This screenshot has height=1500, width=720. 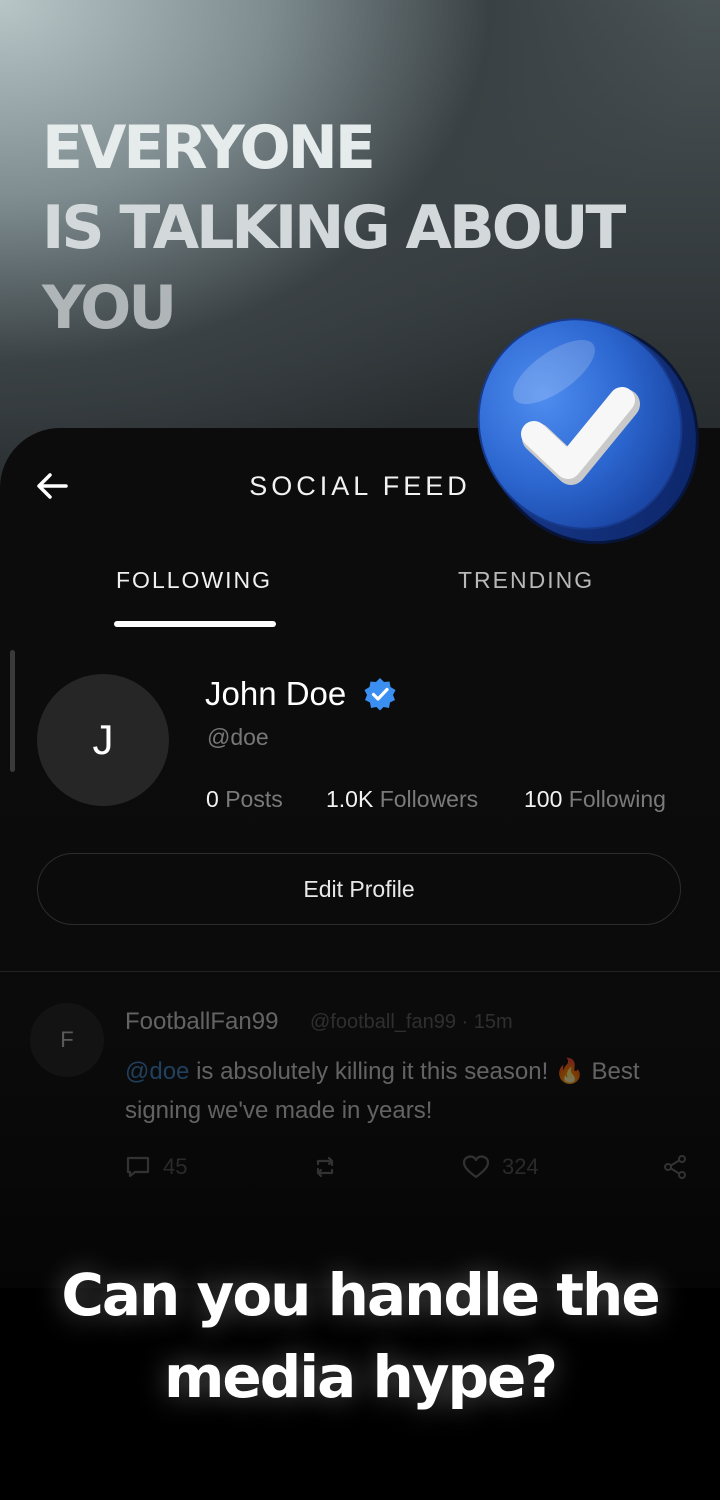 What do you see at coordinates (520, 1166) in the screenshot?
I see `like-count: 324` at bounding box center [520, 1166].